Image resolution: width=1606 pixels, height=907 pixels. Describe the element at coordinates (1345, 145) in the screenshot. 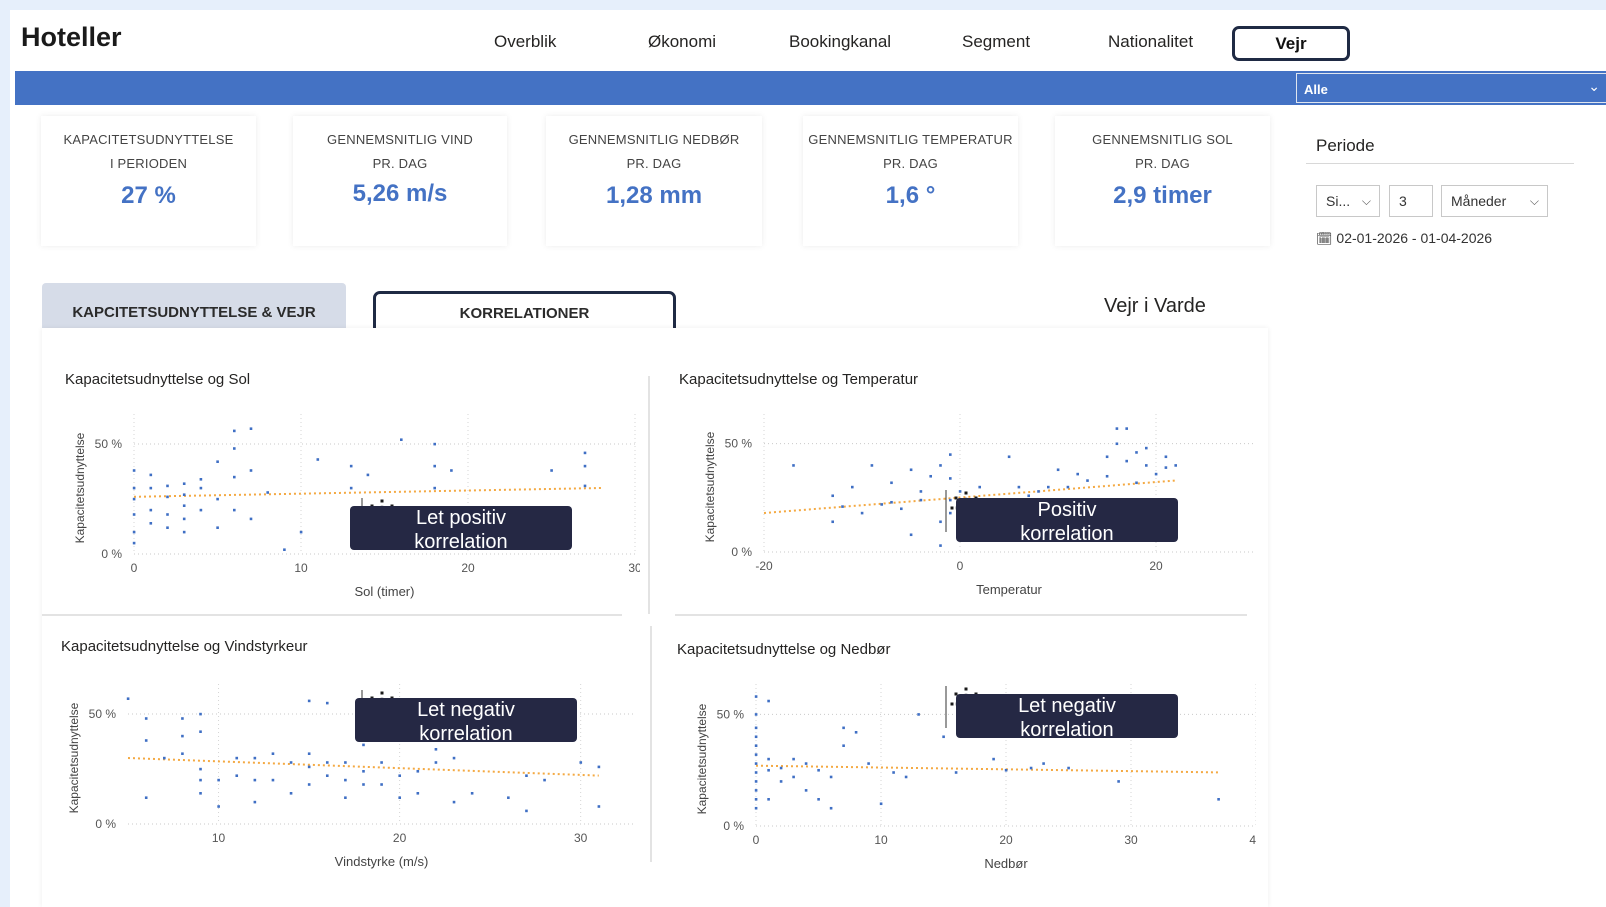

I see `period-label: Periode` at that location.